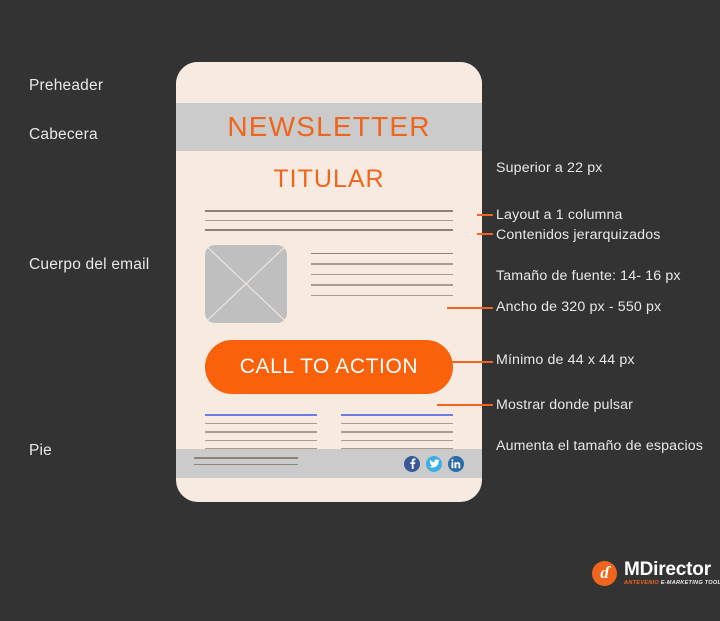 The image size is (720, 621). What do you see at coordinates (559, 215) in the screenshot?
I see `annotation-layout-1-columna: Layout a 1 columna` at bounding box center [559, 215].